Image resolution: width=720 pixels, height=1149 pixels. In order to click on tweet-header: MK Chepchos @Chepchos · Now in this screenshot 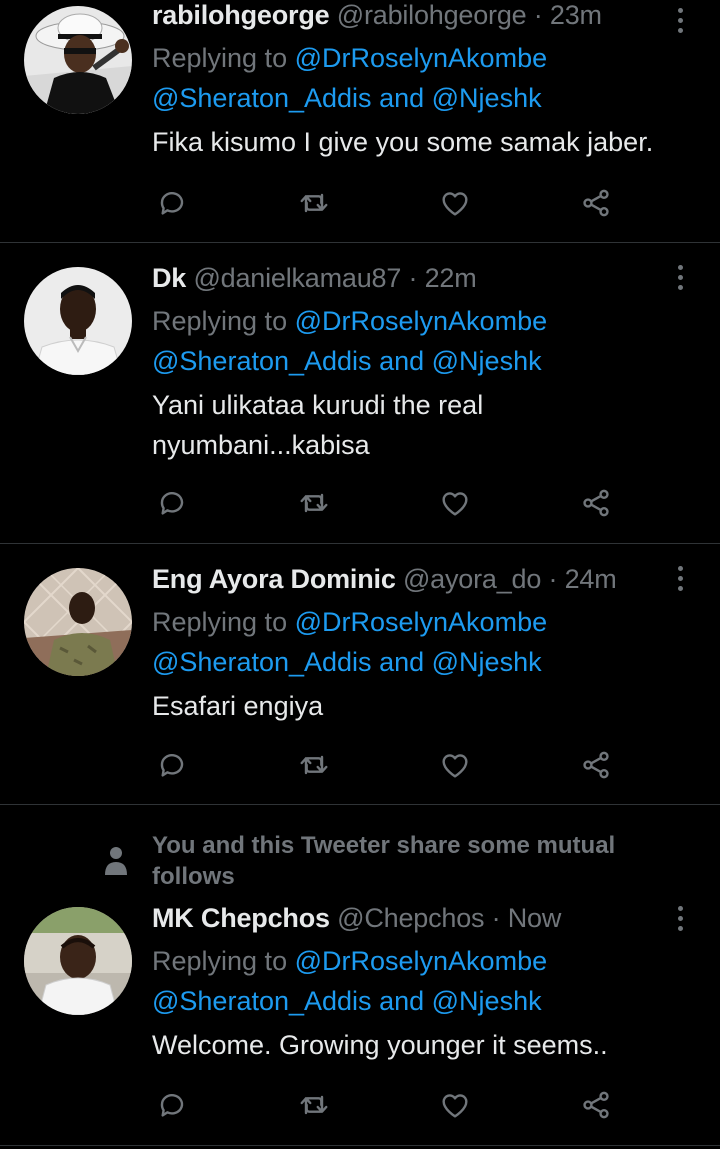, I will do `click(406, 918)`.